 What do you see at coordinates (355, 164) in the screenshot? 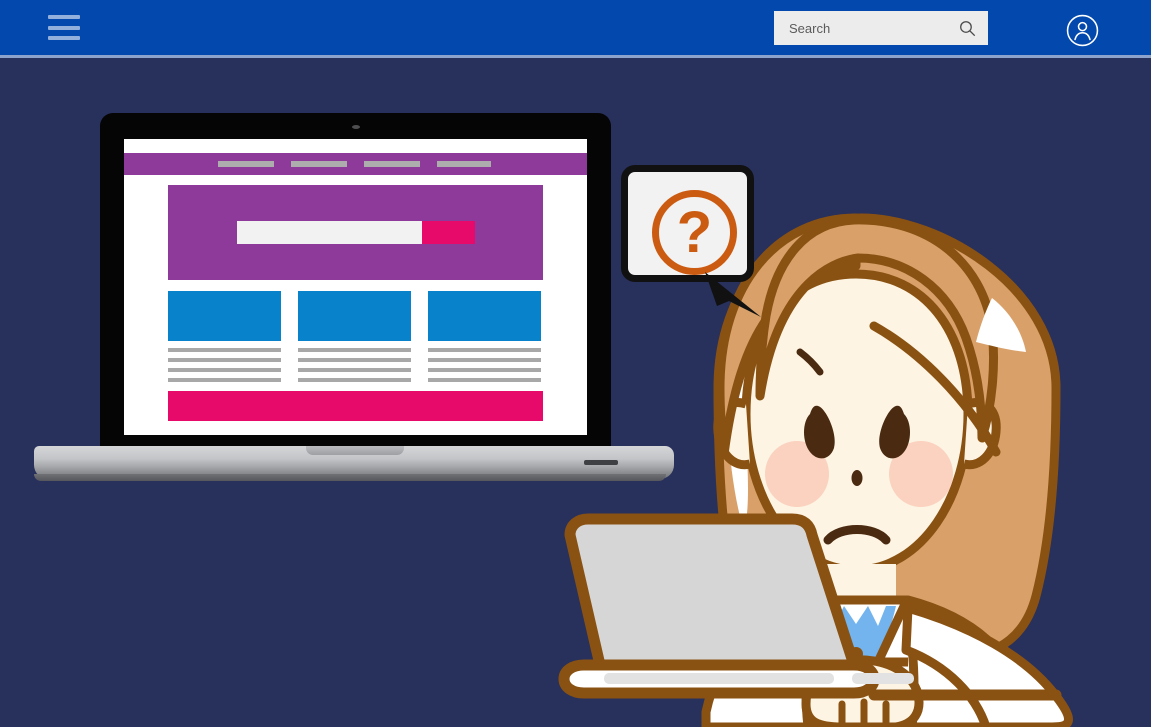
I see `mock-site-nav` at bounding box center [355, 164].